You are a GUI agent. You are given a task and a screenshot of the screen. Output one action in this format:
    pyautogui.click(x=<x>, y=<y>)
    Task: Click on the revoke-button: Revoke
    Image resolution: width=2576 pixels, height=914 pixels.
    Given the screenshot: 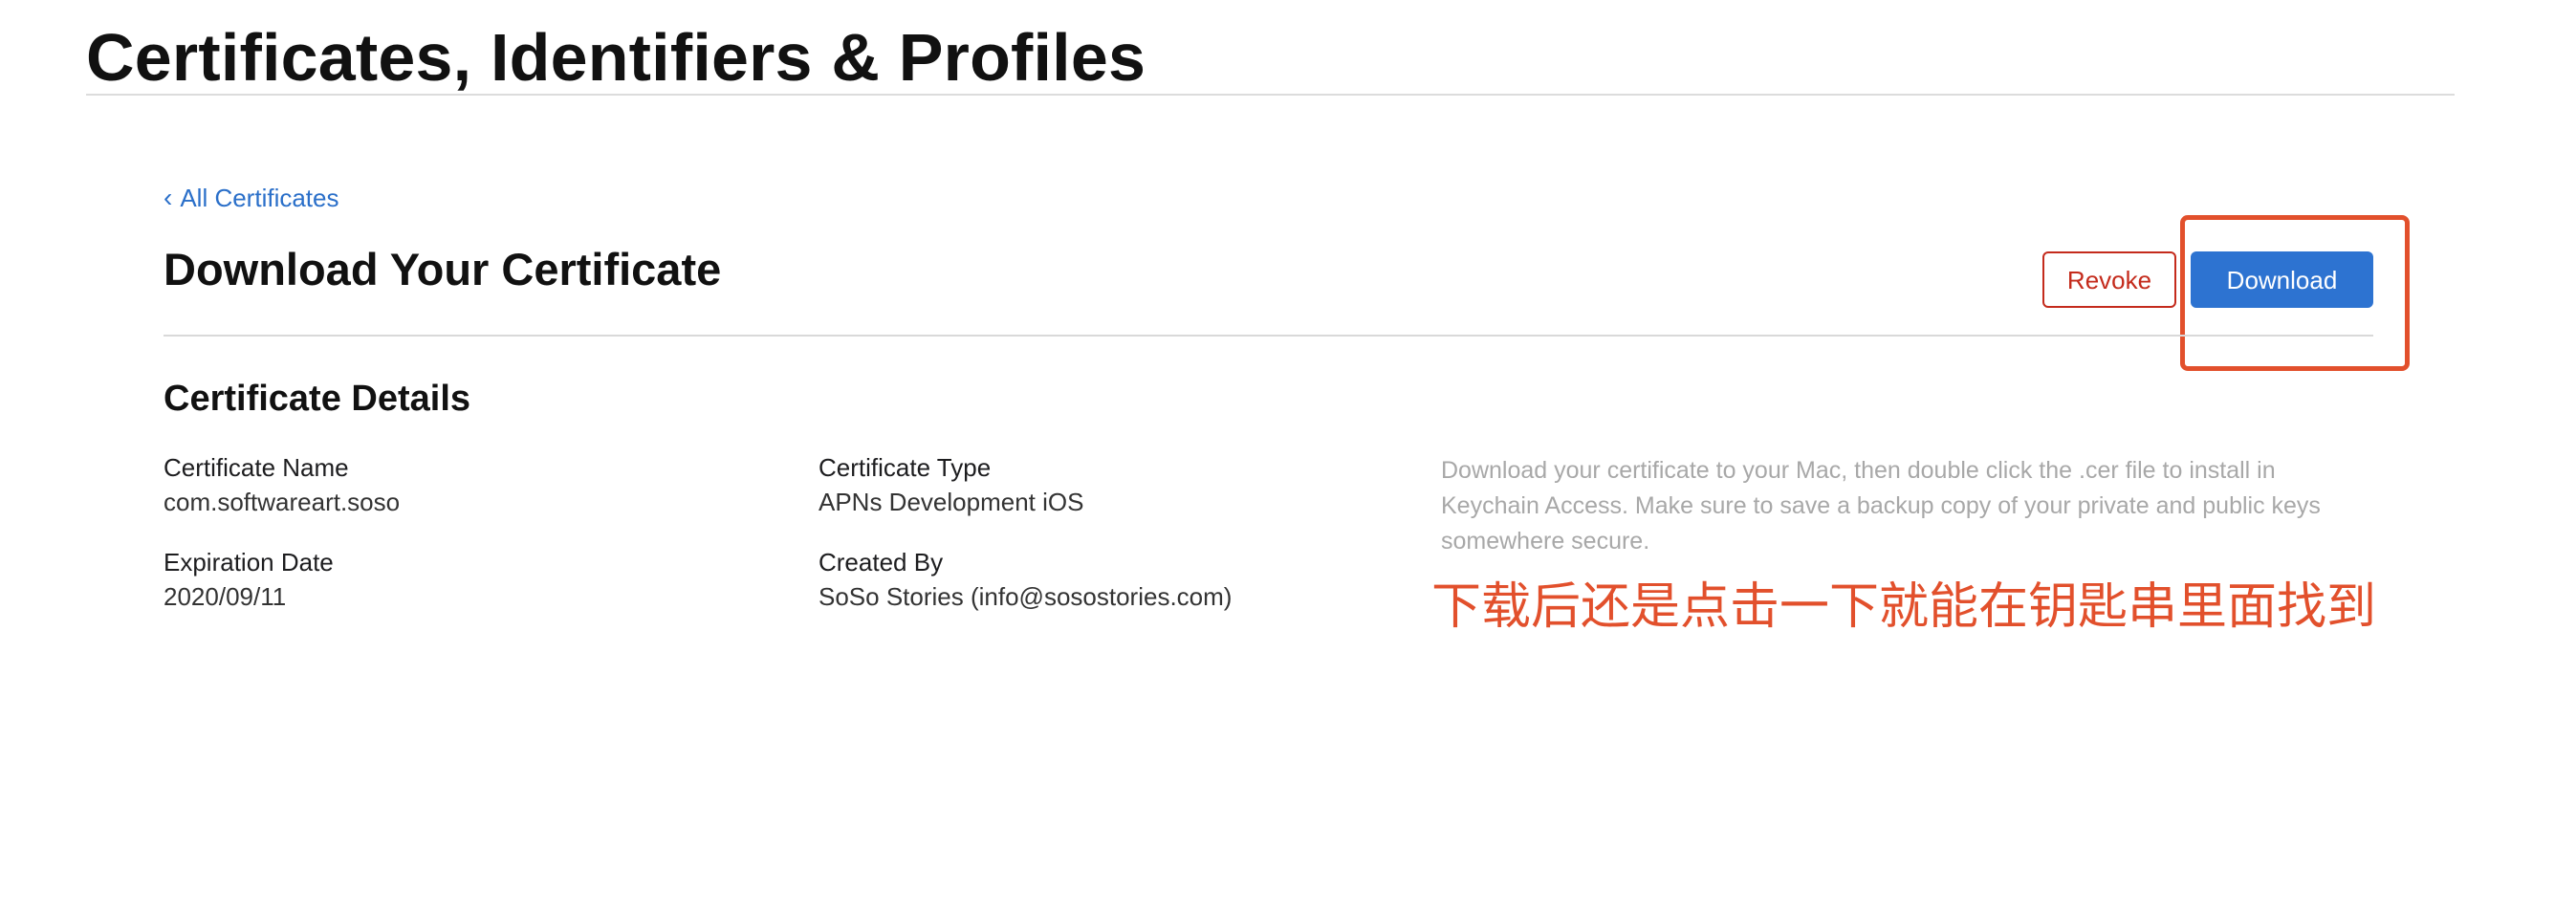 What is the action you would take?
    pyautogui.click(x=2109, y=279)
    